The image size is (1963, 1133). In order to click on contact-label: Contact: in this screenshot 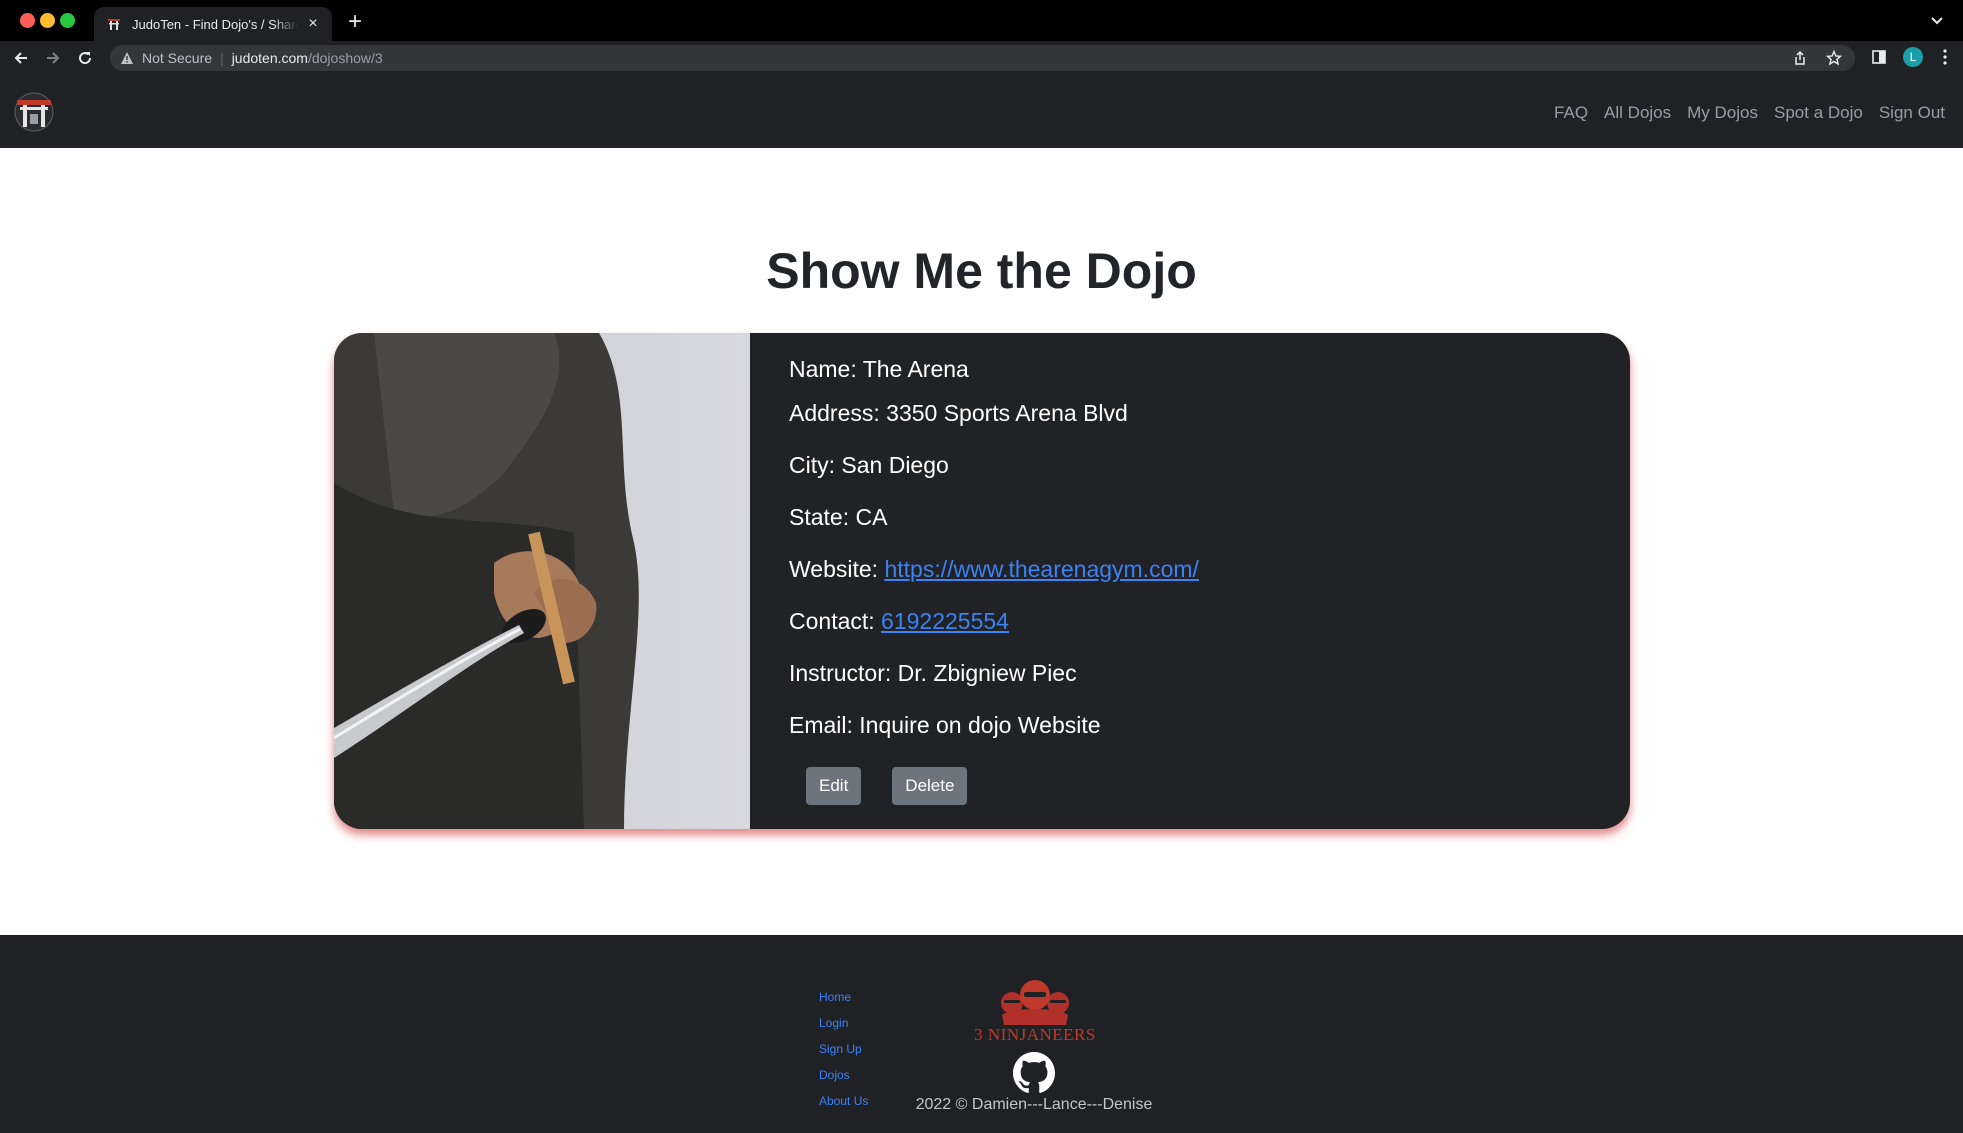, I will do `click(832, 621)`.